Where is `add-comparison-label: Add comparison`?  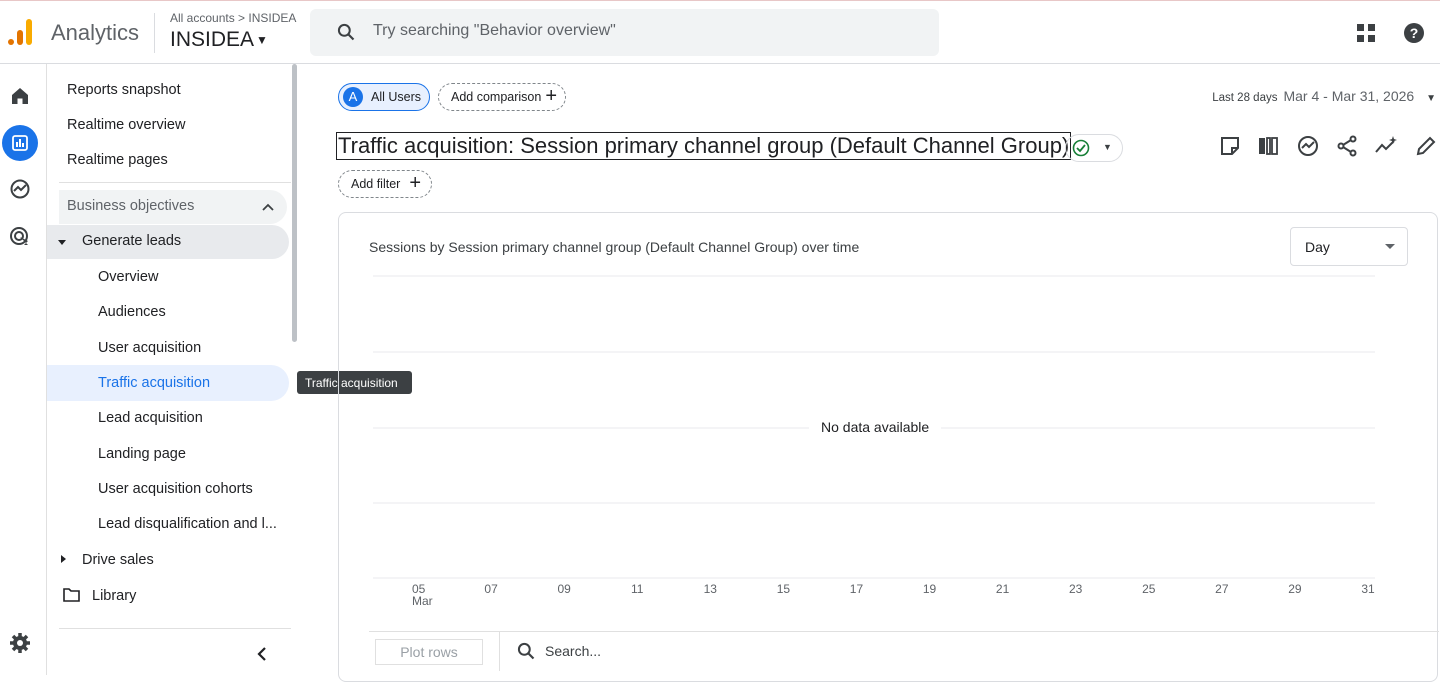 add-comparison-label: Add comparison is located at coordinates (496, 97).